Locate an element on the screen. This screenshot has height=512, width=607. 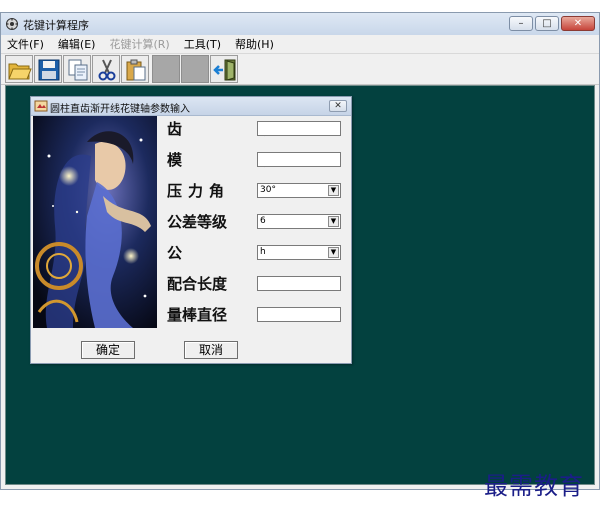
exit-icon is located at coordinates (224, 70).